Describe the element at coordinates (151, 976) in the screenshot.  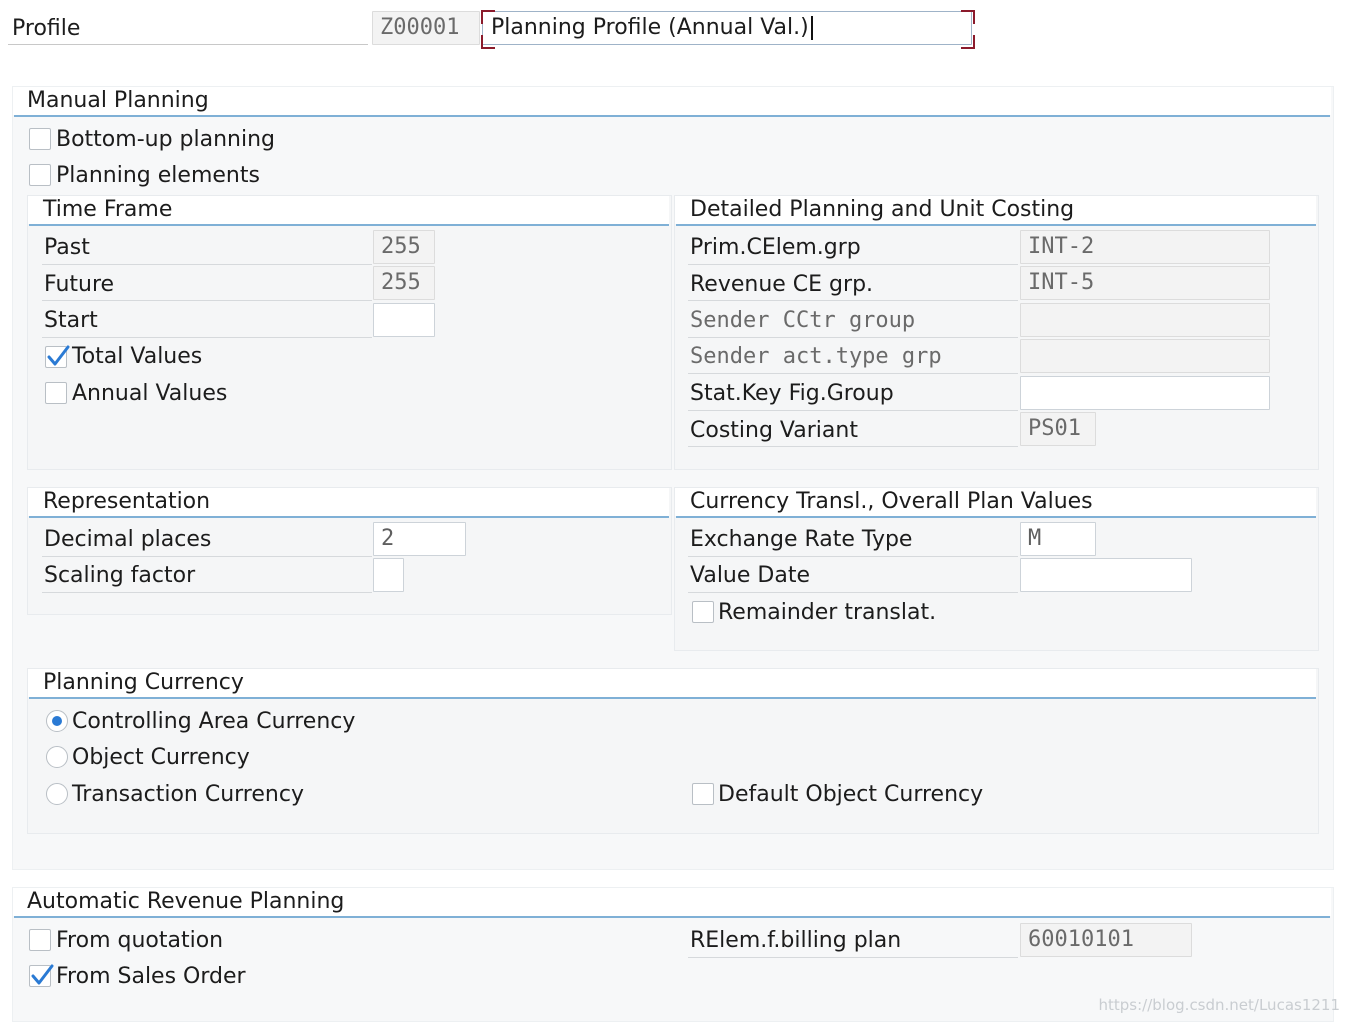
I see `from-sales-order-label: From Sales Order` at that location.